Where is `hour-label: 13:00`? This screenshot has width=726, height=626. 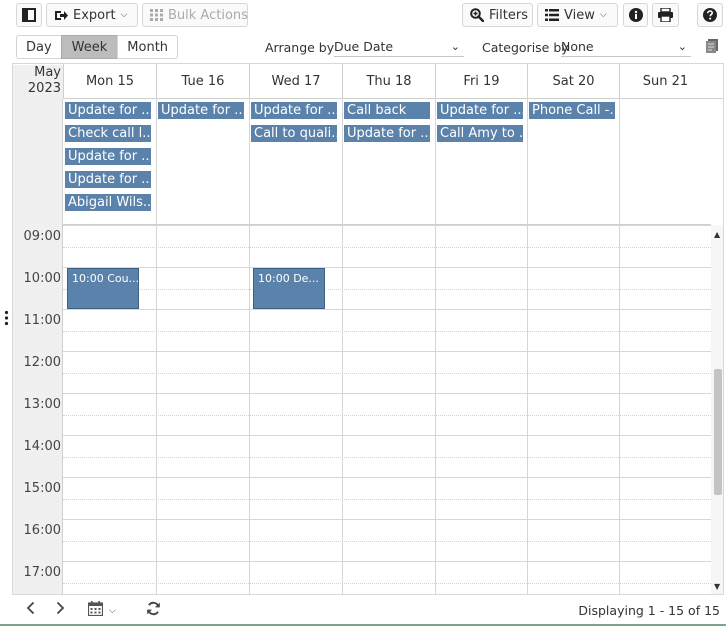 hour-label: 13:00 is located at coordinates (42, 404).